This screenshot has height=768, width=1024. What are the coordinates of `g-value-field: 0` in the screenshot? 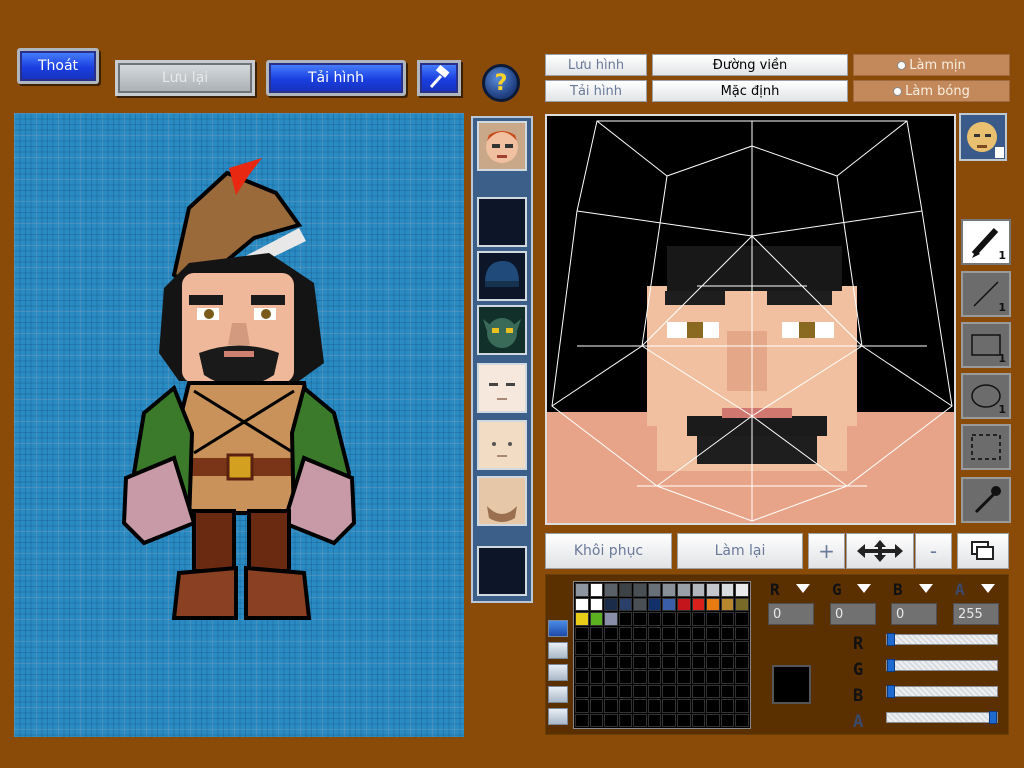 It's located at (853, 614).